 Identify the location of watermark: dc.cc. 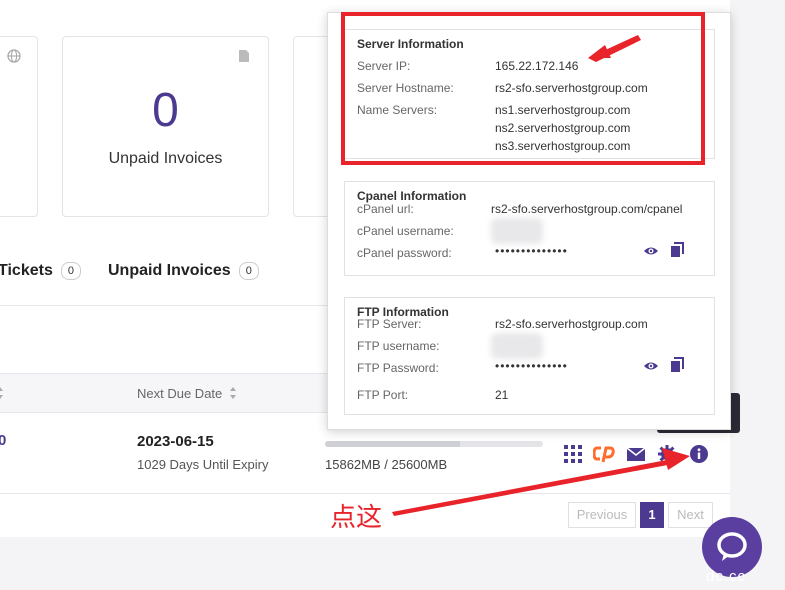
(726, 576).